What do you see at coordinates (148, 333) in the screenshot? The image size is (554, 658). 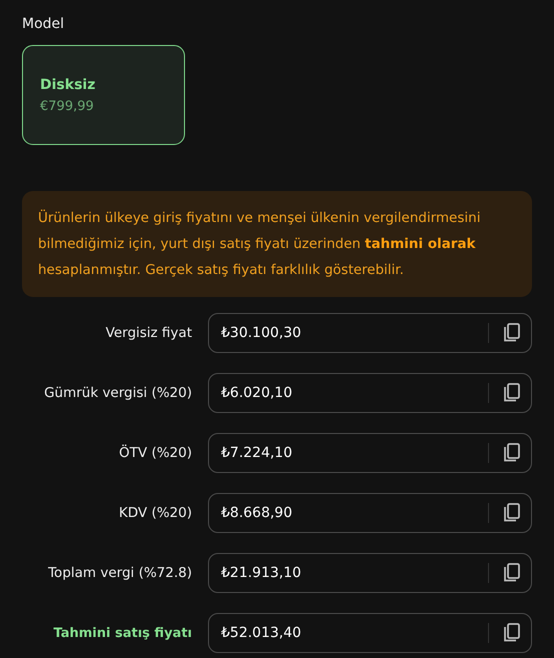 I see `field-label: Vergisiz fiyat` at bounding box center [148, 333].